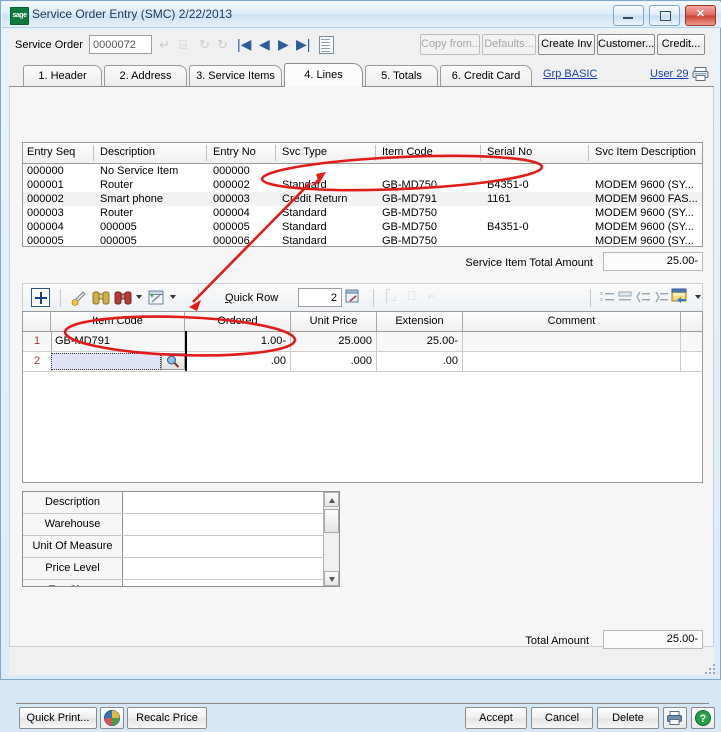 This screenshot has height=732, width=721. I want to click on resize-grip, so click(711, 670).